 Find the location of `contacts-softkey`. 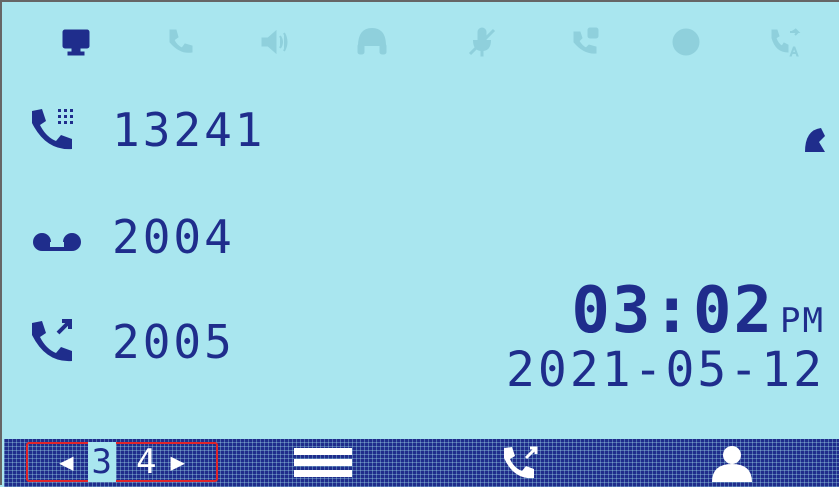

contacts-softkey is located at coordinates (732, 463).